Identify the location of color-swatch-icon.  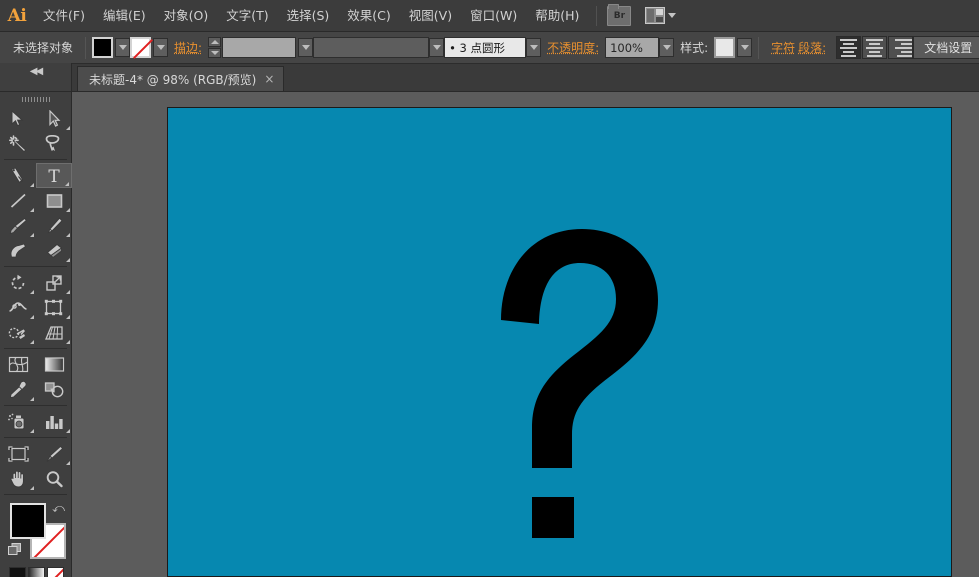
(17, 572).